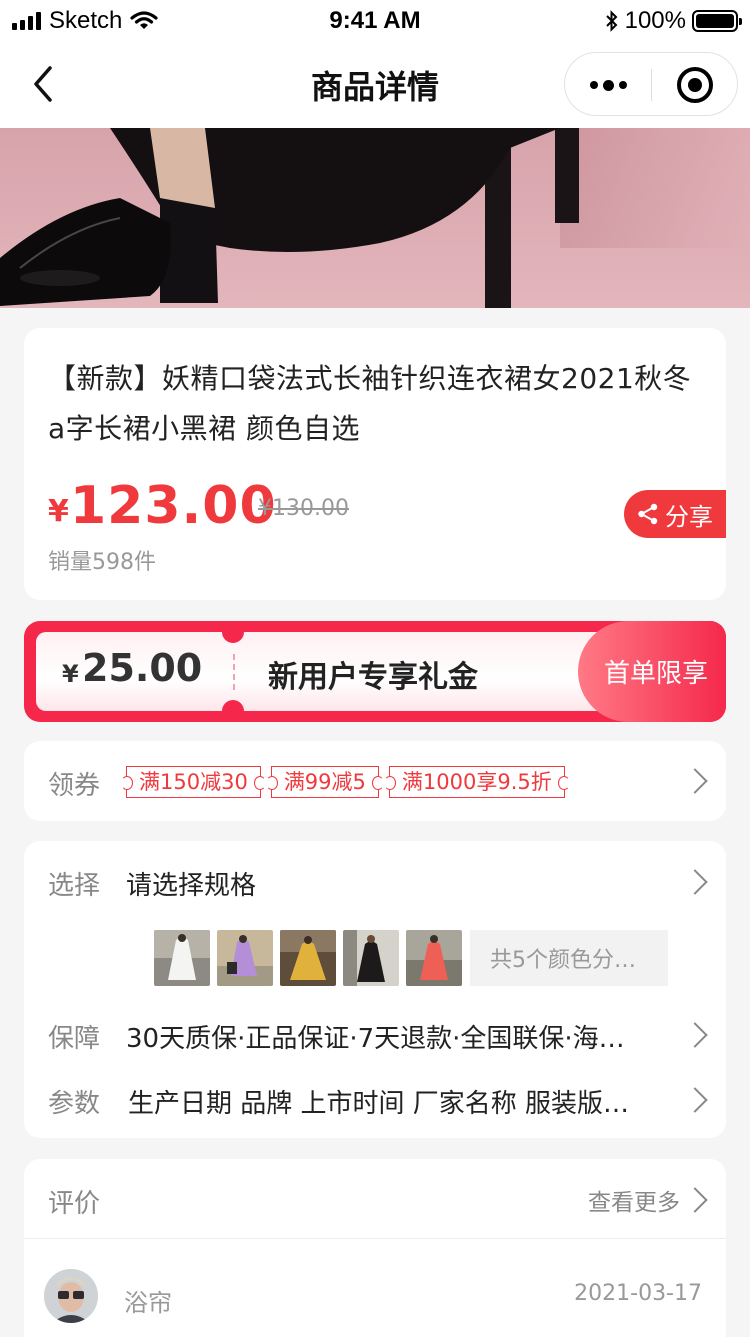 The height and width of the screenshot is (1337, 750). Describe the element at coordinates (648, 514) in the screenshot. I see `share-icon` at that location.